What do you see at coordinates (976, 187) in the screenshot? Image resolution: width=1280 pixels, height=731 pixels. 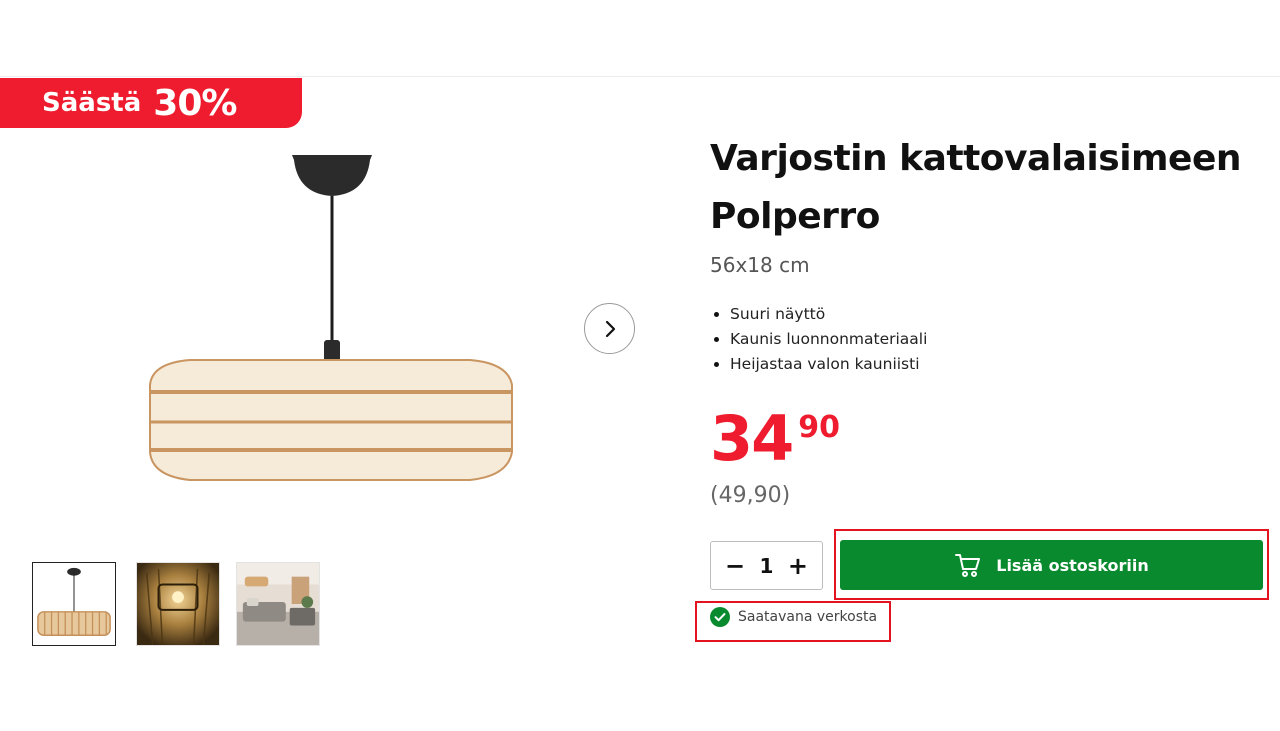 I see `product-title: Varjostin kattovalaisimeen Polperro` at bounding box center [976, 187].